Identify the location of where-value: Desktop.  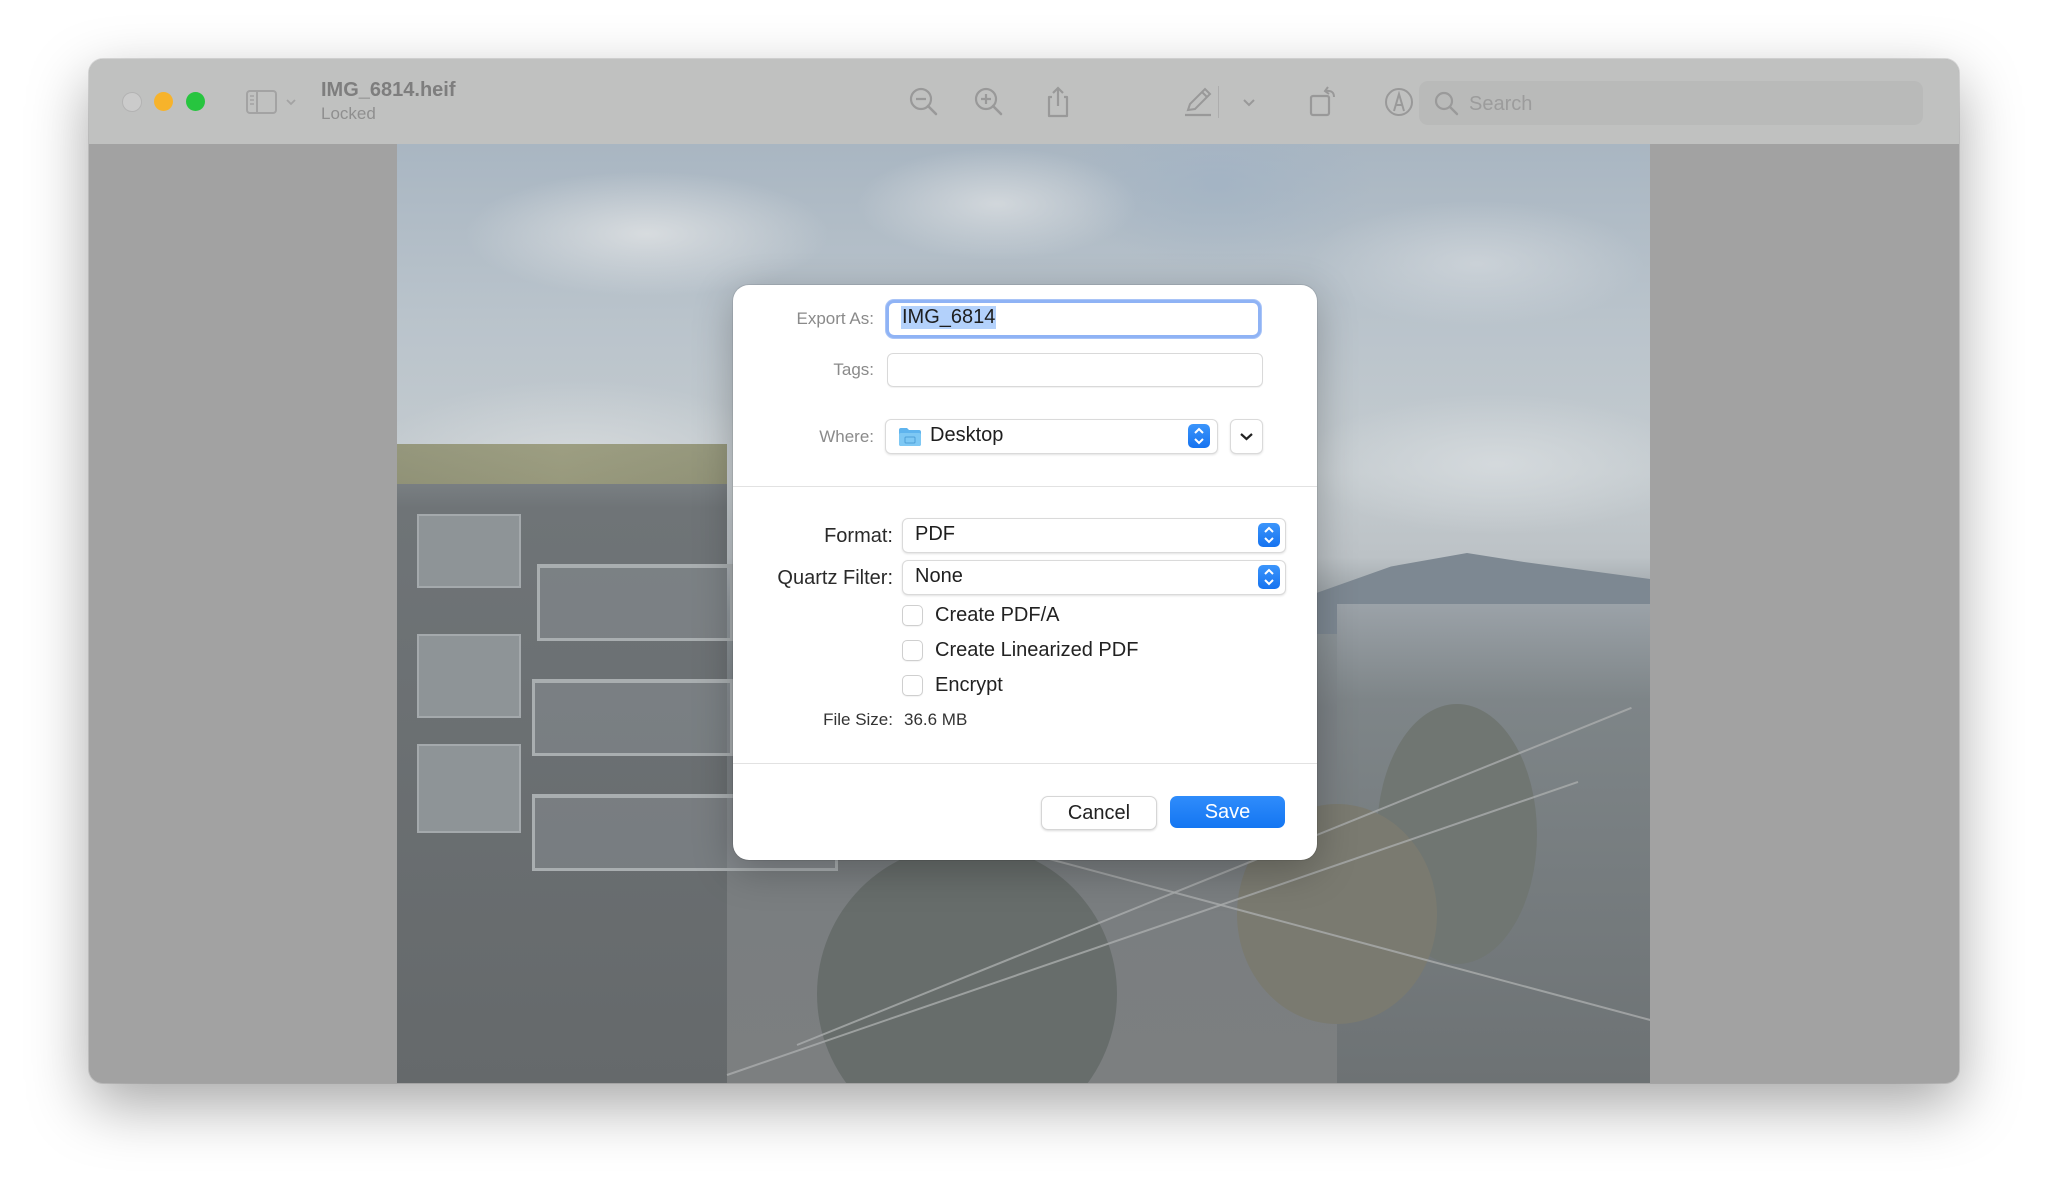
(967, 435).